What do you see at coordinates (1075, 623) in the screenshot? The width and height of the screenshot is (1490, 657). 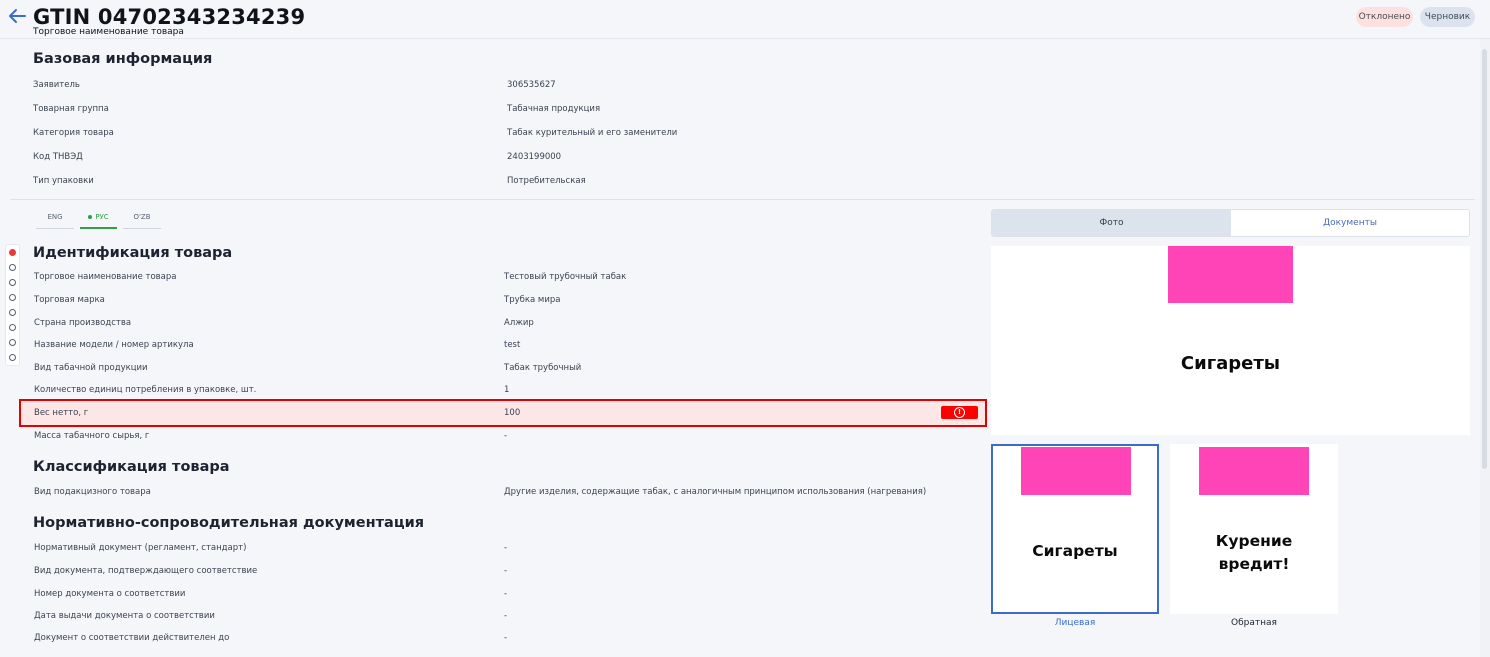 I see `thumbnail-front-caption: Лицевая` at bounding box center [1075, 623].